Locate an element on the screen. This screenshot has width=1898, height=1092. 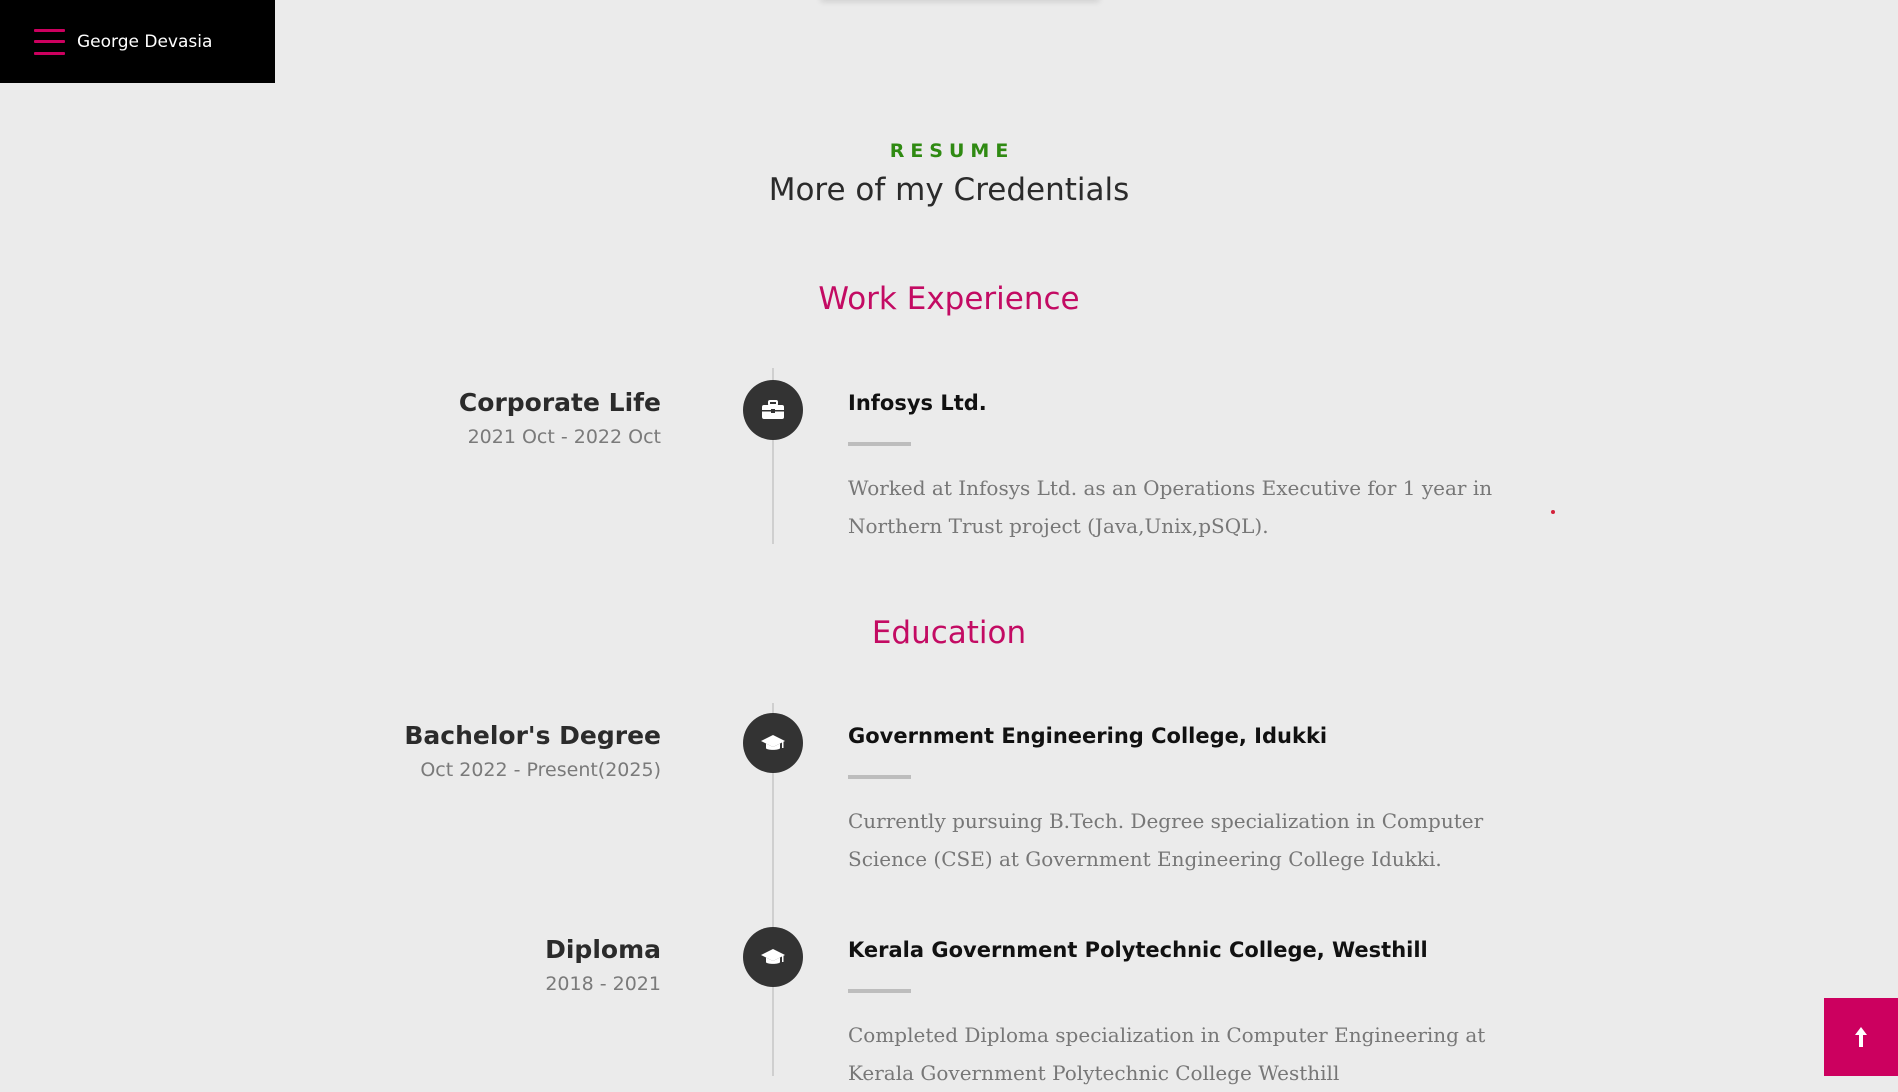
work-experience-heading: Work Experience is located at coordinates (949, 299).